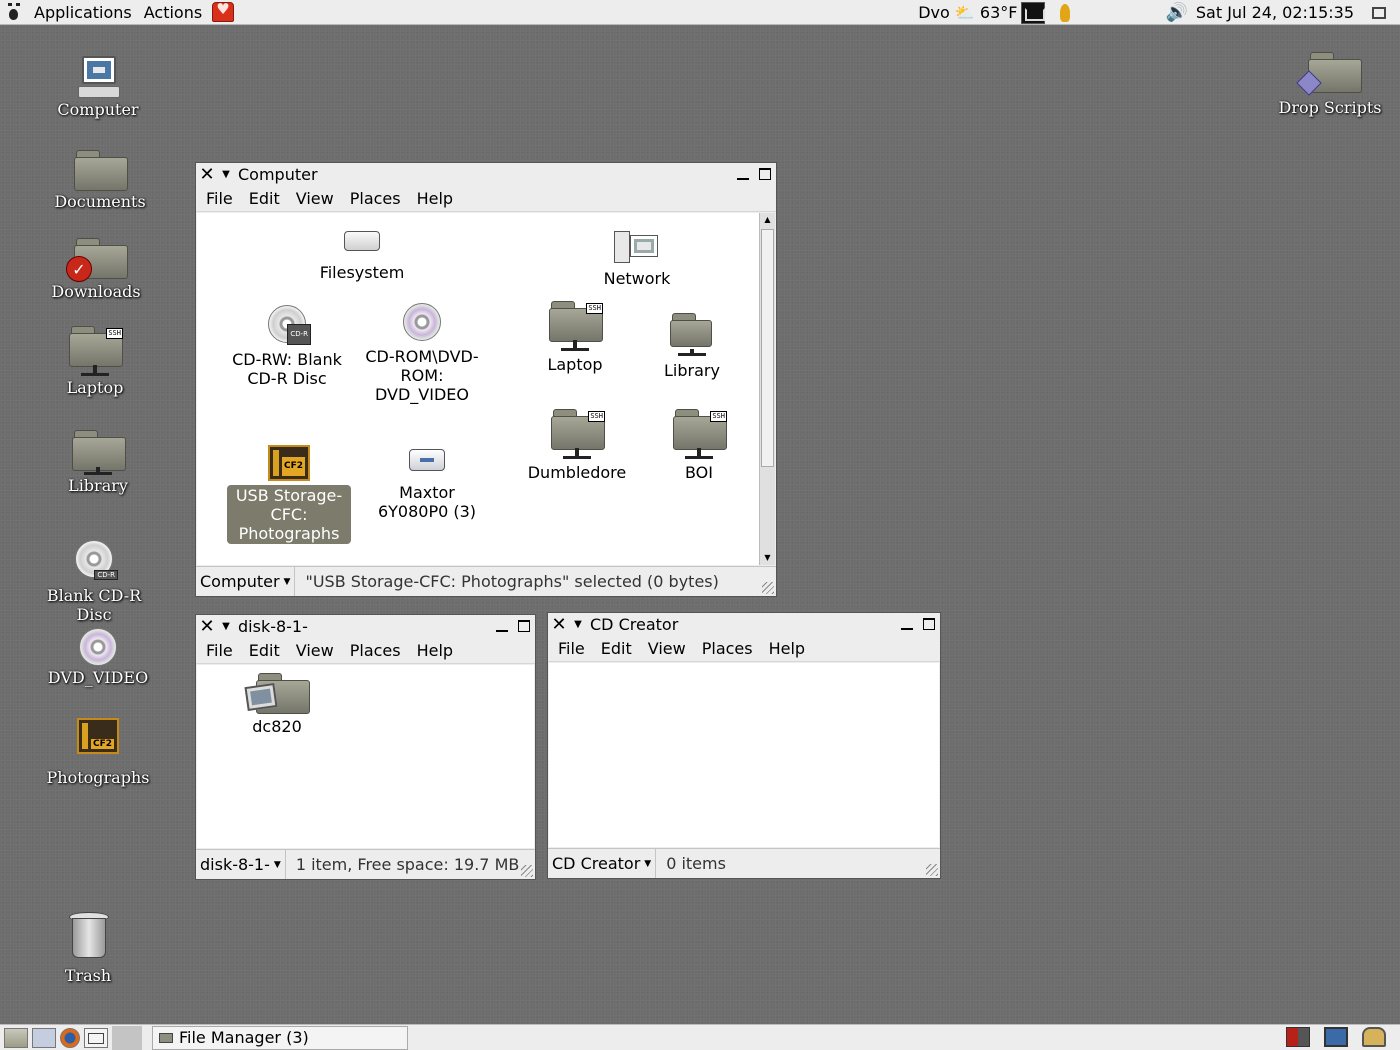 The width and height of the screenshot is (1400, 1050). I want to click on volume-icon: 🔊, so click(1176, 12).